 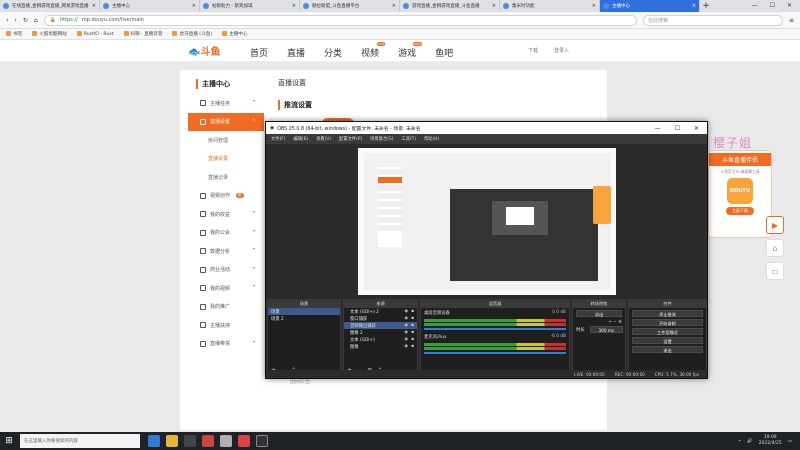 I want to click on obs-menu-item: 场景集合(S), so click(x=381, y=139).